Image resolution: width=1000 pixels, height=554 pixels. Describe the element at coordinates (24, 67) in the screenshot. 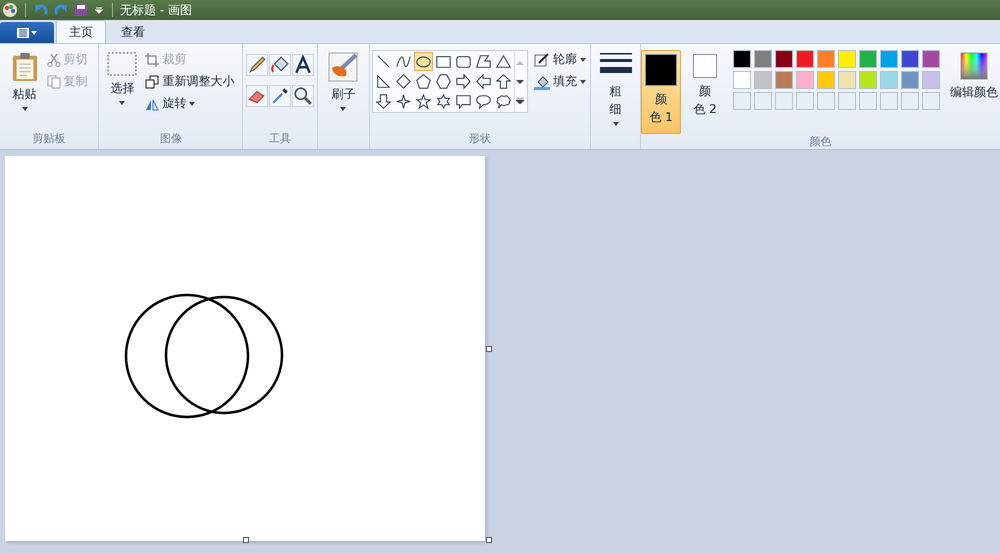

I see `clipboard-icon` at that location.